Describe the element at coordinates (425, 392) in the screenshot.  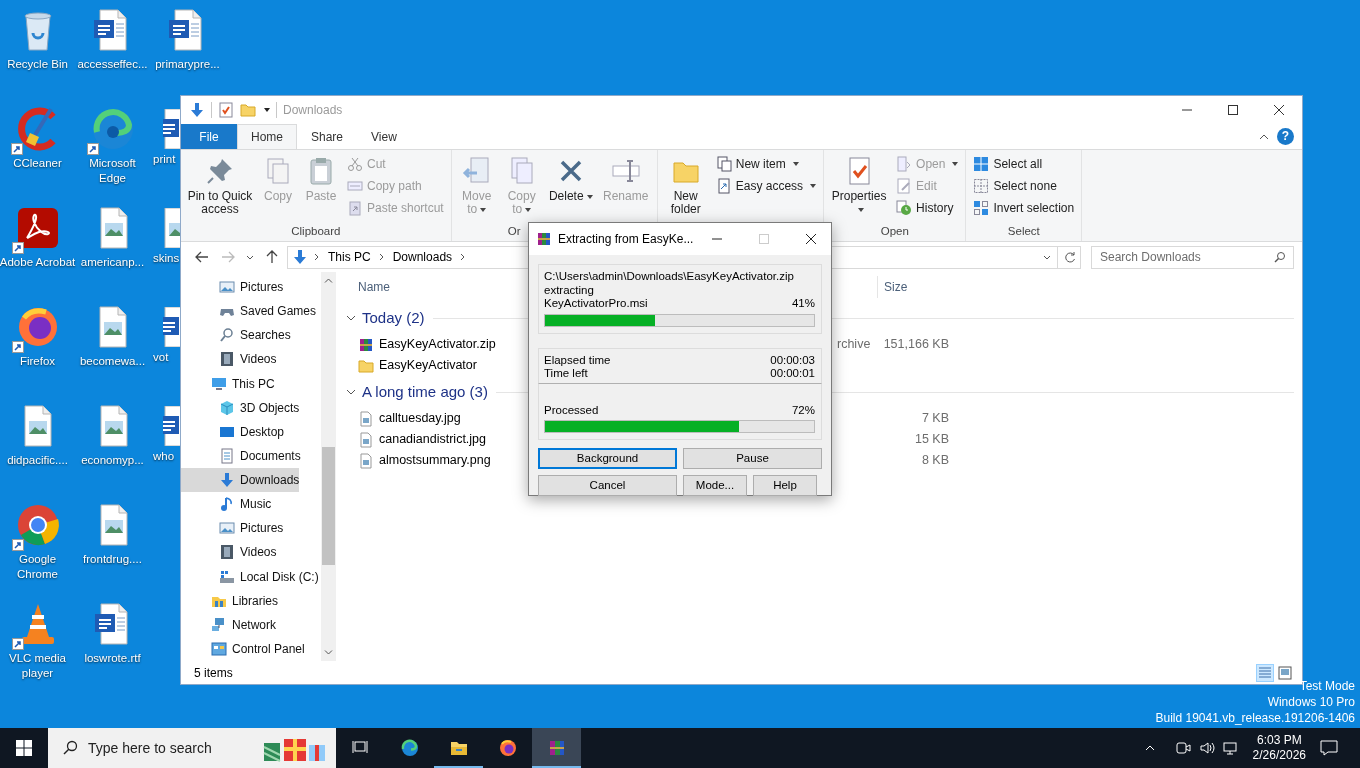
I see `group-header: A long time ago (3)` at that location.